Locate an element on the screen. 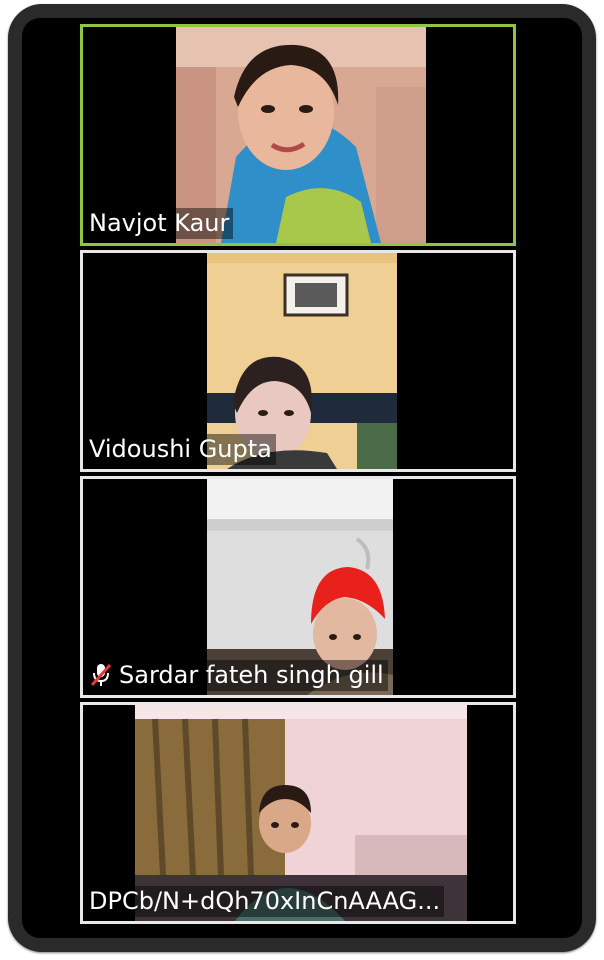 The height and width of the screenshot is (960, 604). participant-name: Sardar fateh singh gill is located at coordinates (251, 675).